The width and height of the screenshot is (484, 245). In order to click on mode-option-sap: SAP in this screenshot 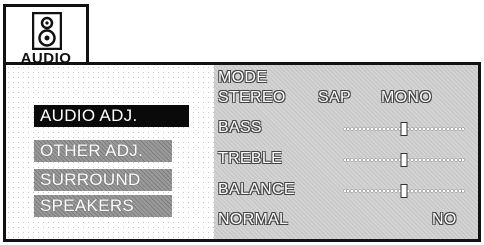, I will do `click(334, 98)`.